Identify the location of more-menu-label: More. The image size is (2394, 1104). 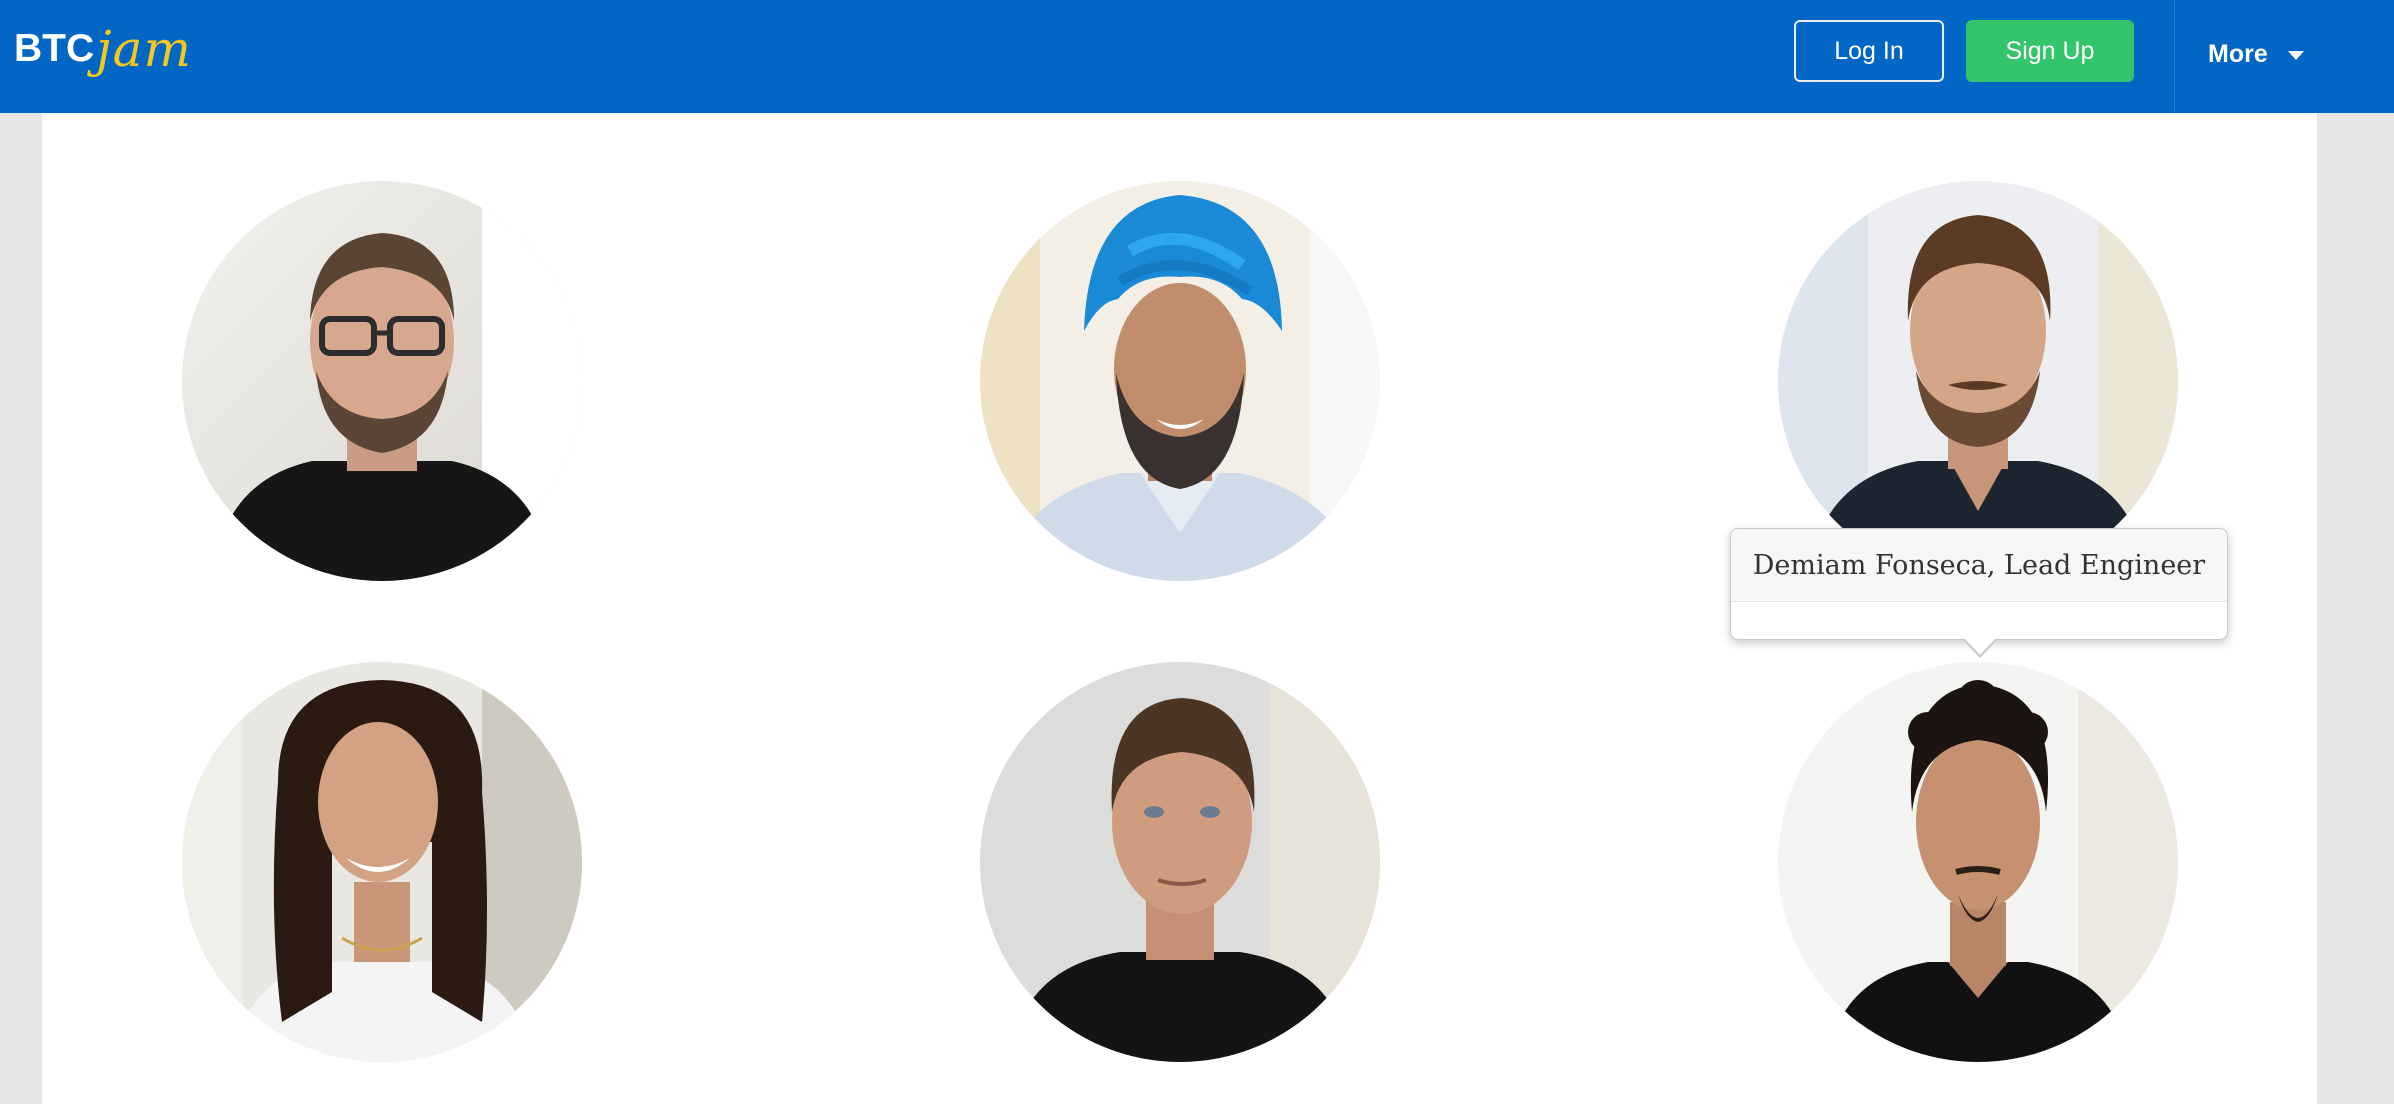
(2238, 53).